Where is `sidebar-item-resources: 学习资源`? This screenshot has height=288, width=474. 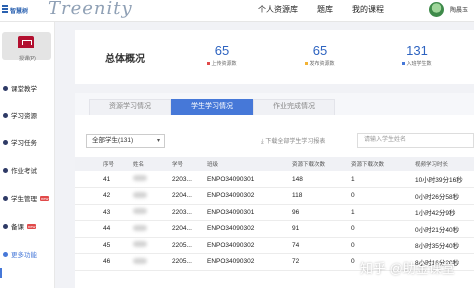
sidebar-item-resources: 学习资源 is located at coordinates (29, 115).